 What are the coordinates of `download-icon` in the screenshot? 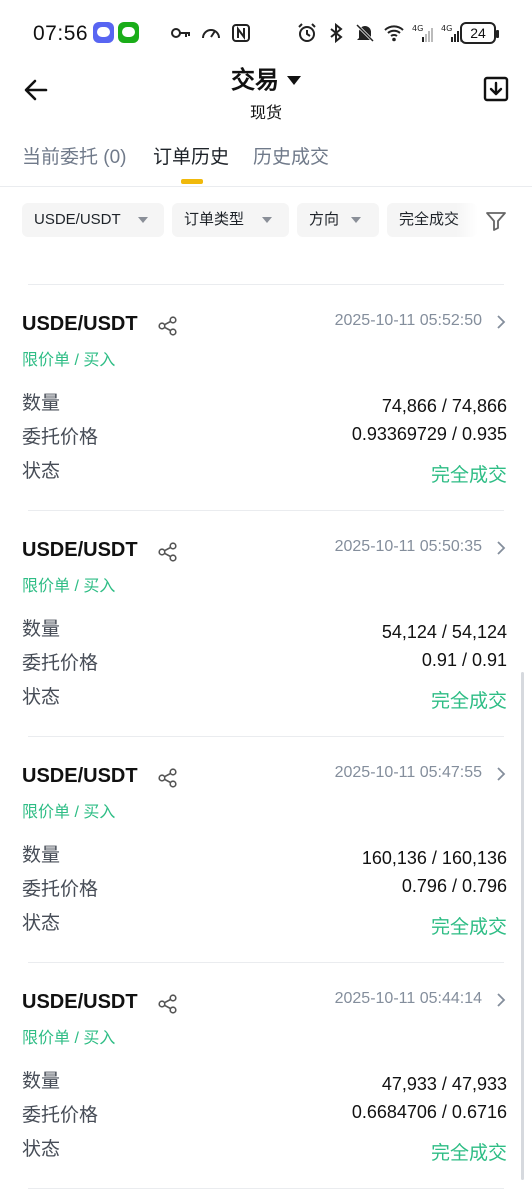 It's located at (496, 89).